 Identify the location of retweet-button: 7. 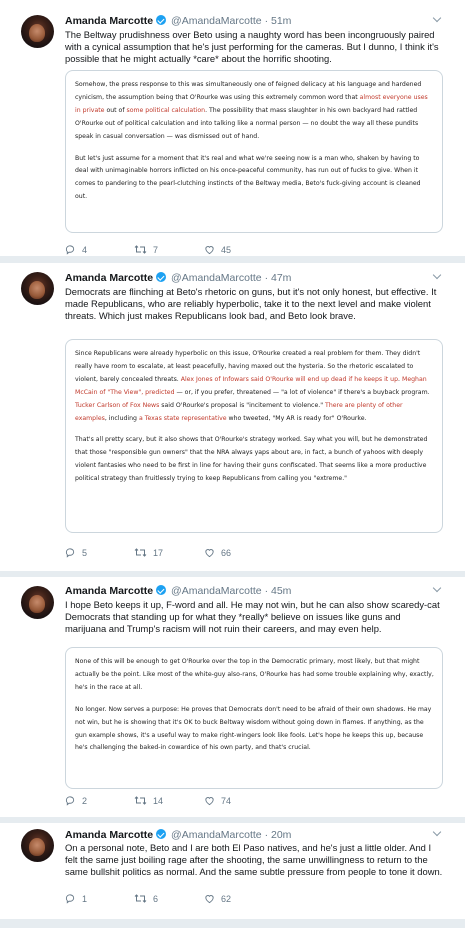
(146, 249).